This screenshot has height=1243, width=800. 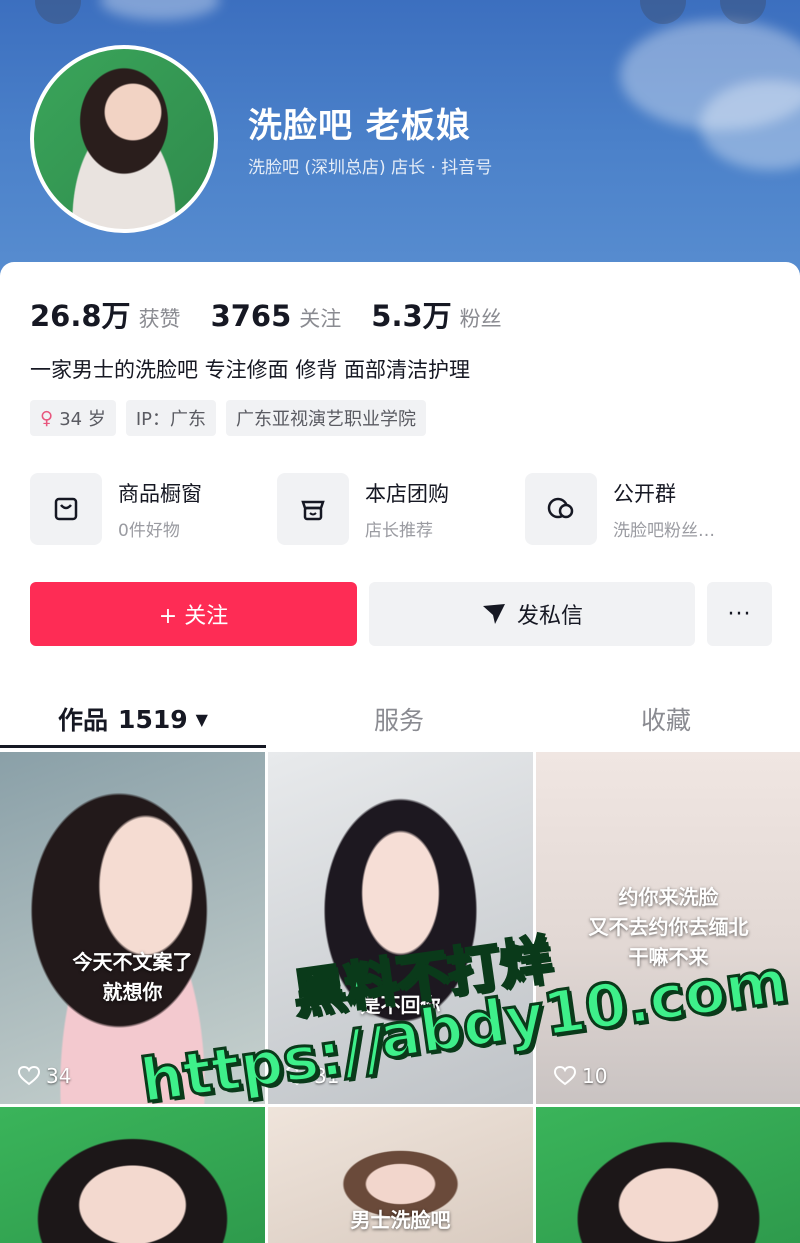 What do you see at coordinates (124, 139) in the screenshot?
I see `avatar` at bounding box center [124, 139].